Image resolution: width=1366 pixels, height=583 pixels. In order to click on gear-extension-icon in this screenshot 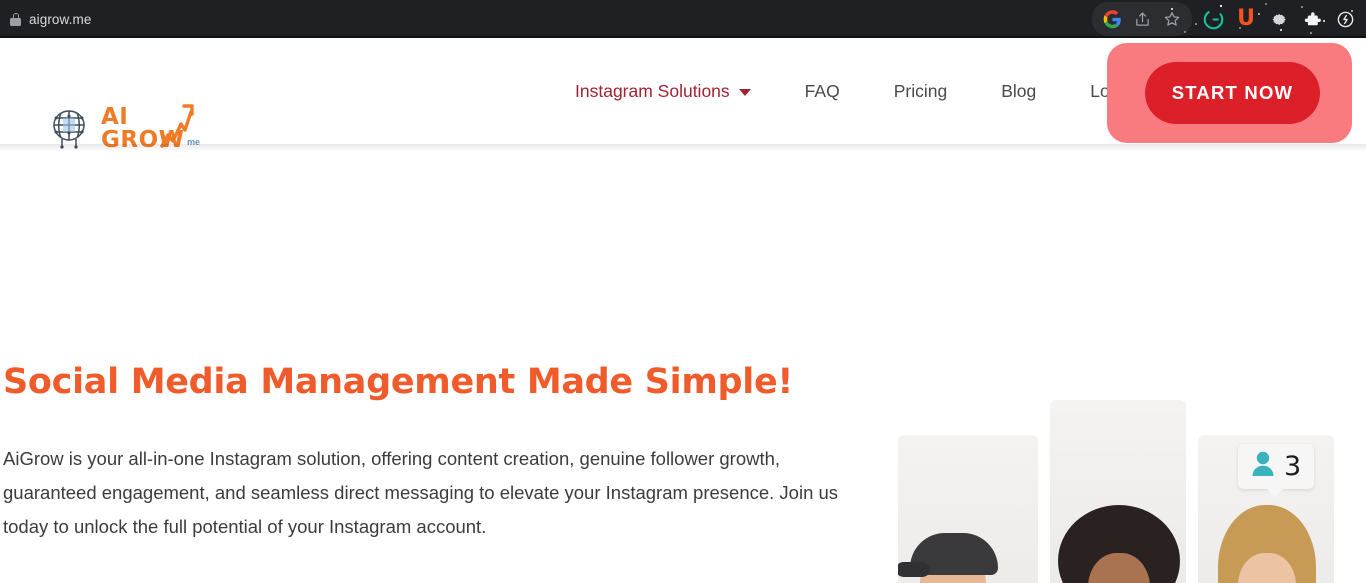, I will do `click(1279, 19)`.